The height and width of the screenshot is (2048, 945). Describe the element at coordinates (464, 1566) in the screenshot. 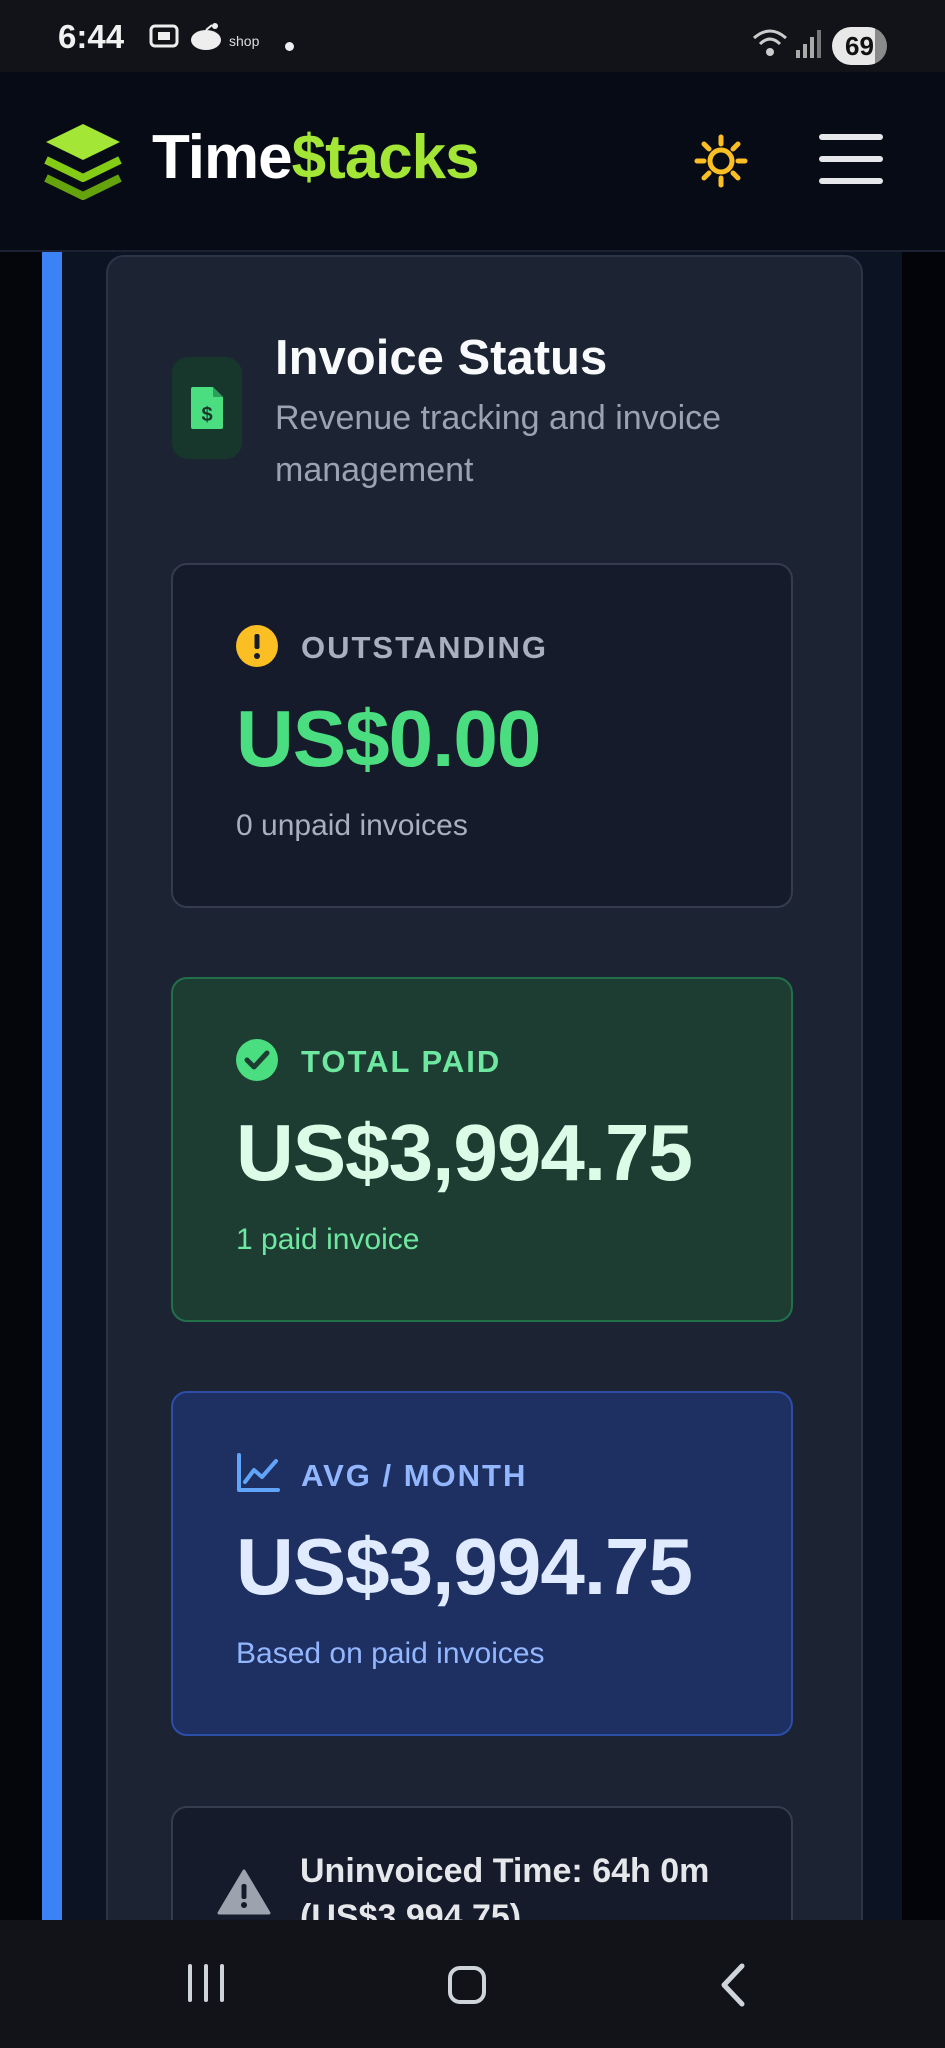

I see `avg-month-value: US$3,994.75` at that location.